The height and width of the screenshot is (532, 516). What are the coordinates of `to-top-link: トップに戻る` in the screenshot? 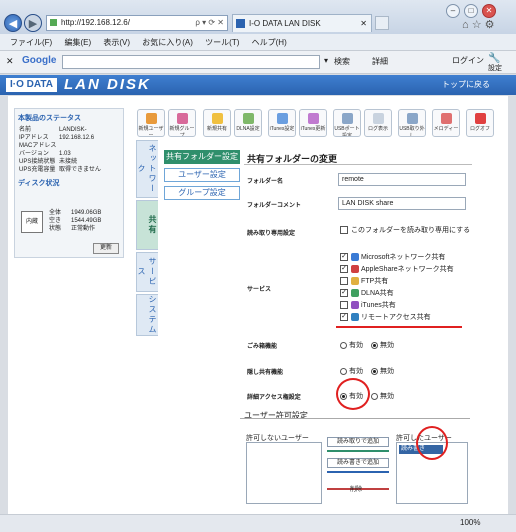 It's located at (466, 84).